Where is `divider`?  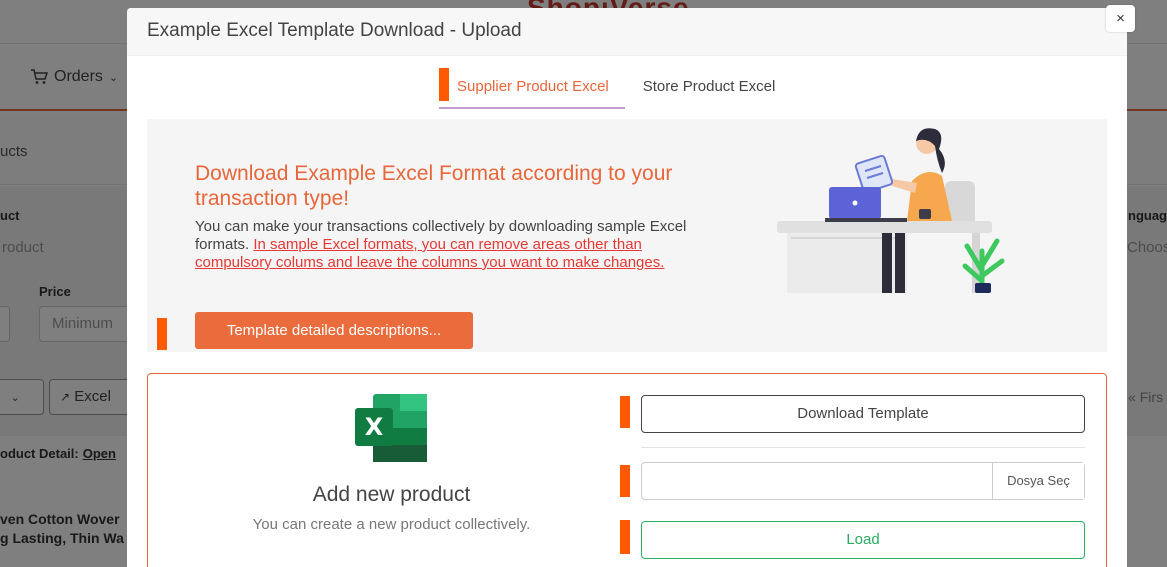
divider is located at coordinates (863, 447).